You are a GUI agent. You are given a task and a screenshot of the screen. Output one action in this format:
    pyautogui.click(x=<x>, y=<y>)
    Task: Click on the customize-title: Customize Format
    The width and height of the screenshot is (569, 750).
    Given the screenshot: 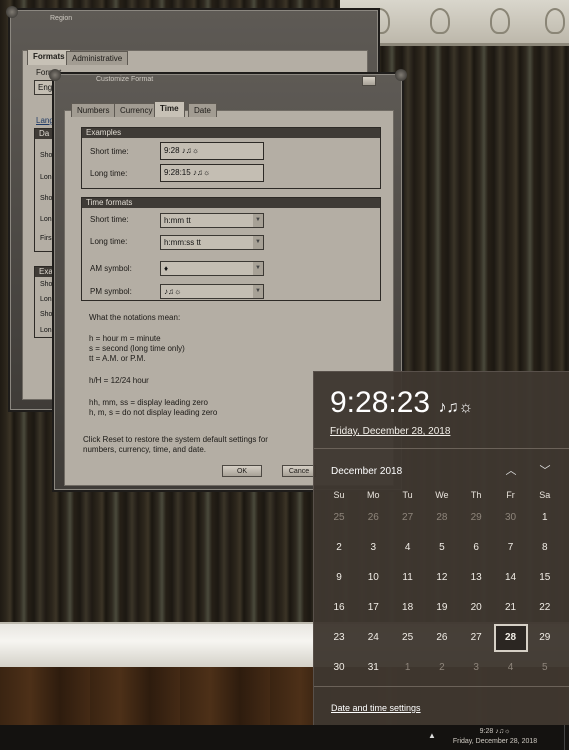 What is the action you would take?
    pyautogui.click(x=125, y=79)
    